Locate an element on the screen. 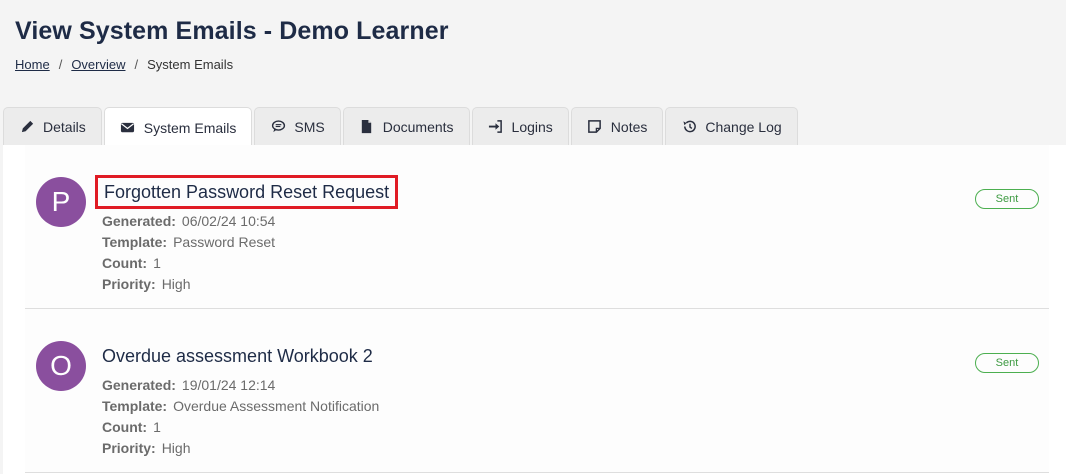 The image size is (1066, 474). tab-change-log: Change Log is located at coordinates (731, 126).